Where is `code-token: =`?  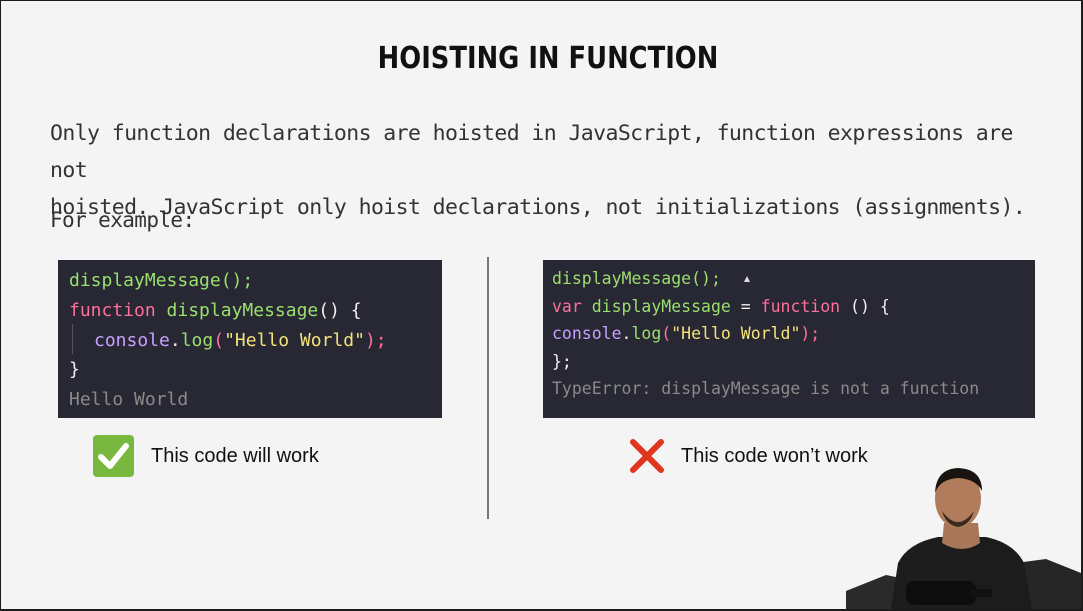
code-token: = is located at coordinates (745, 306).